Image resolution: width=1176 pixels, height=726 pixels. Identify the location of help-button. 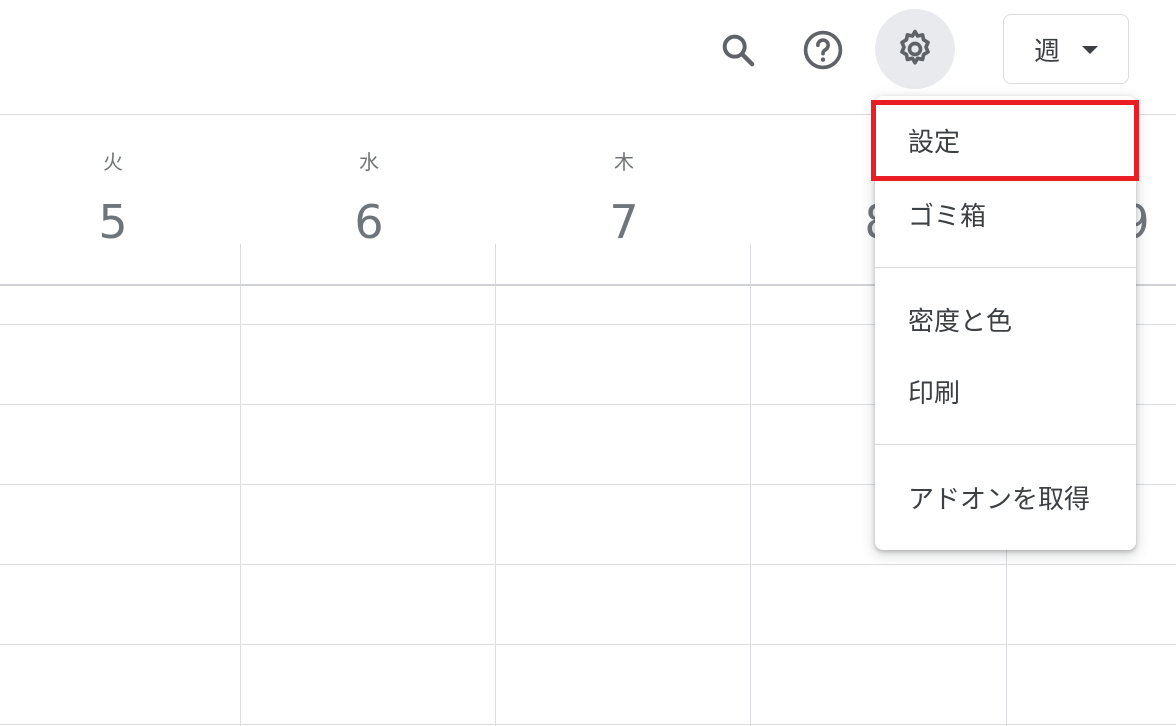
(823, 50).